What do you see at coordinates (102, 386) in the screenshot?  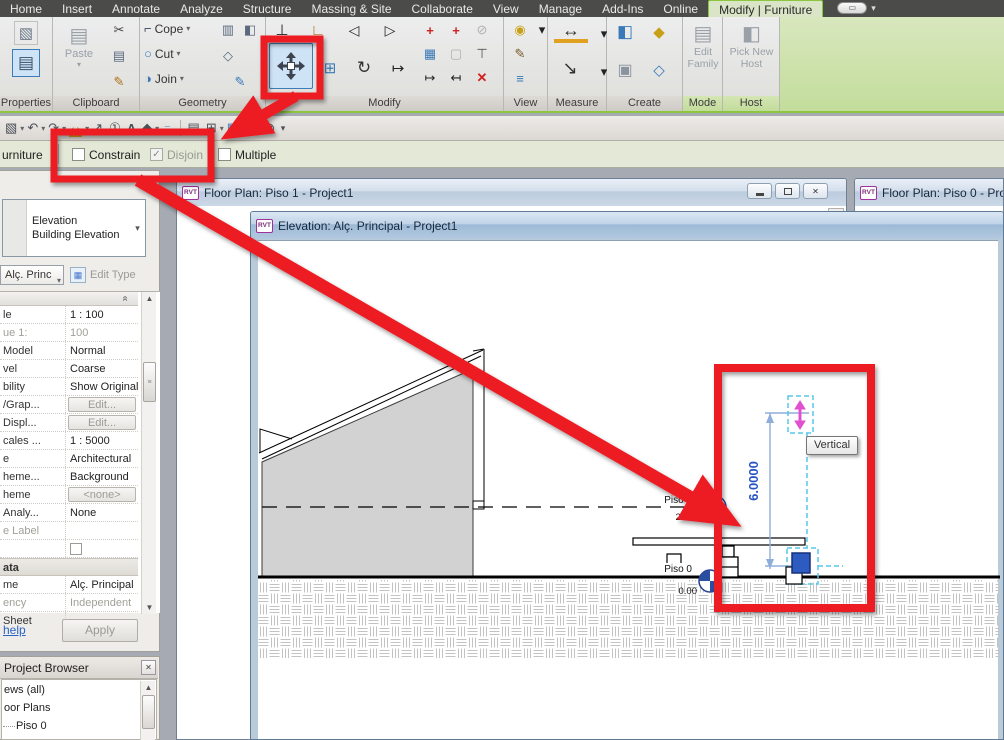 I see `property-value: Show Original` at bounding box center [102, 386].